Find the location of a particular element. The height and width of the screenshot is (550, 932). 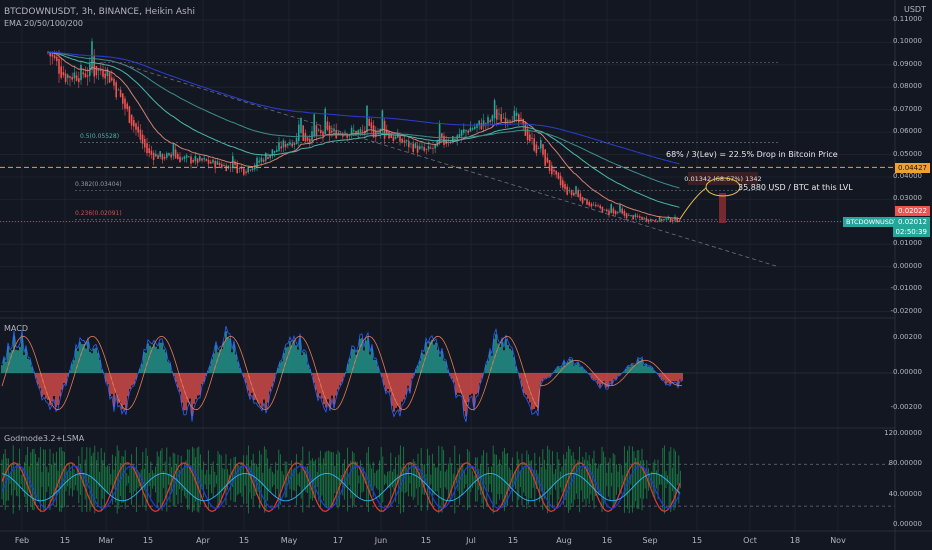

symbol-legend: BTCDOWNUSDT, 3h, BINANCE, Heikin Ashi is located at coordinates (99, 12).